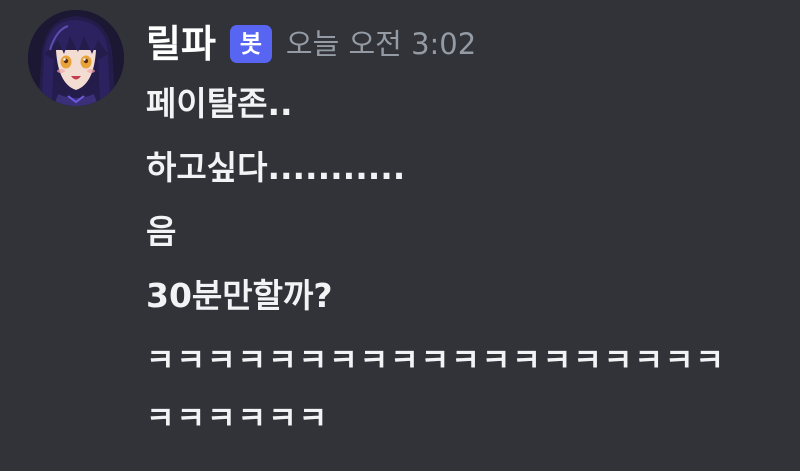 This screenshot has width=800, height=471. What do you see at coordinates (381, 44) in the screenshot?
I see `timestamp: 오늘 오전 3:02` at bounding box center [381, 44].